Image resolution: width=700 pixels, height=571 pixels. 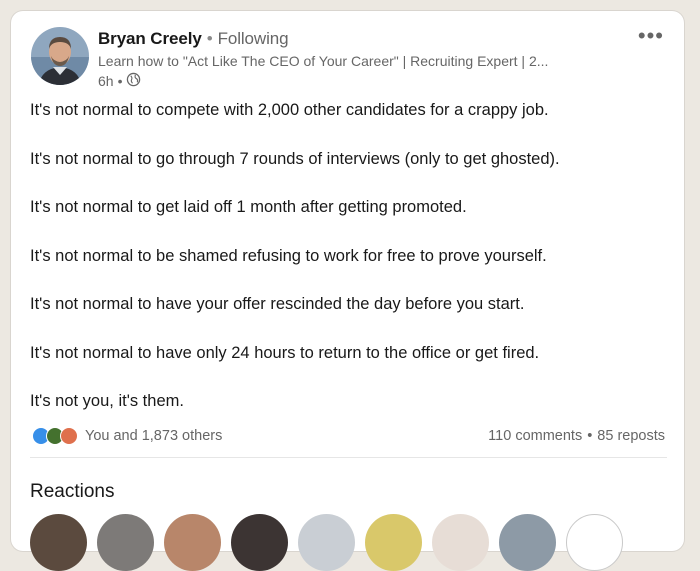 I want to click on globe-icon, so click(x=133, y=81).